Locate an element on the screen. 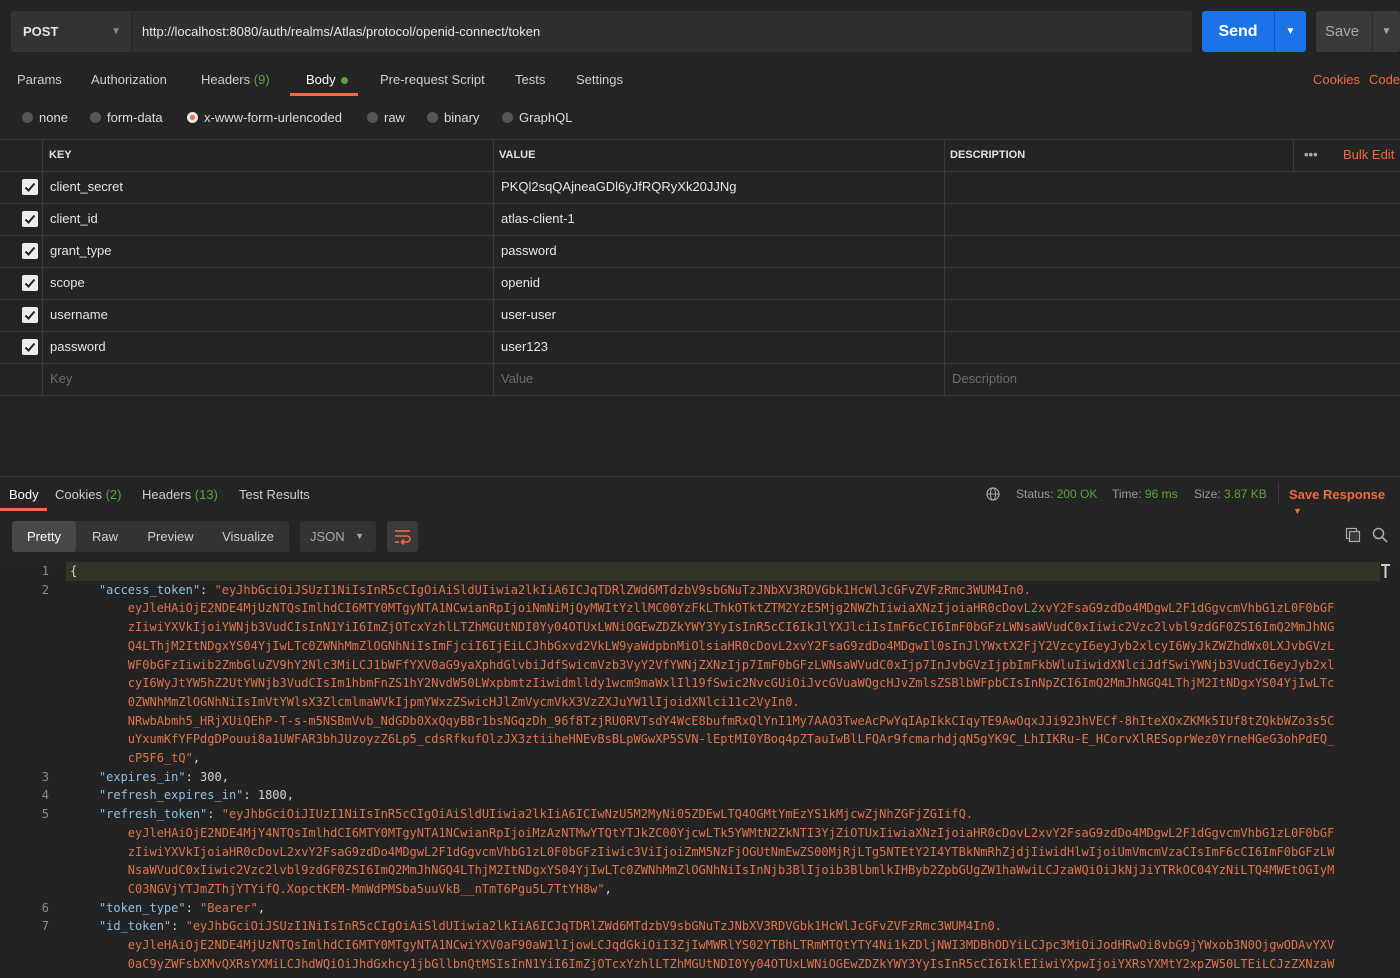 This screenshot has width=1400, height=978. radio-raw: raw is located at coordinates (386, 117).